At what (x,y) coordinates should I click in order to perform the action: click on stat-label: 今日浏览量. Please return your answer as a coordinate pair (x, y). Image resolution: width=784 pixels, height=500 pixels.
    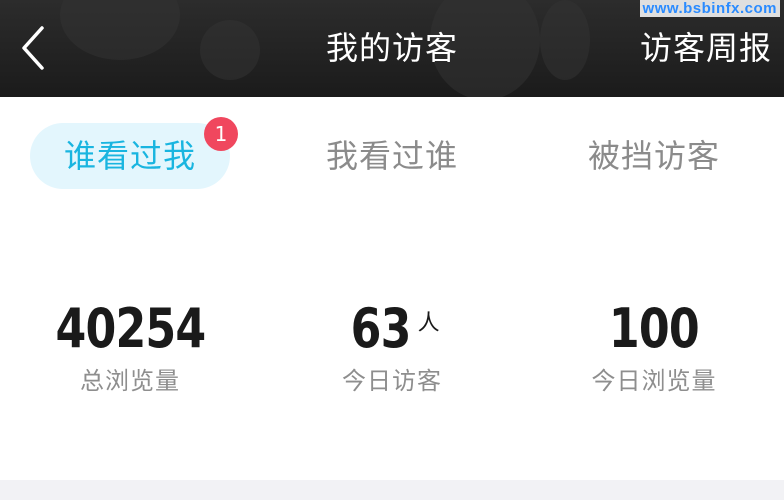
    Looking at the image, I should click on (654, 381).